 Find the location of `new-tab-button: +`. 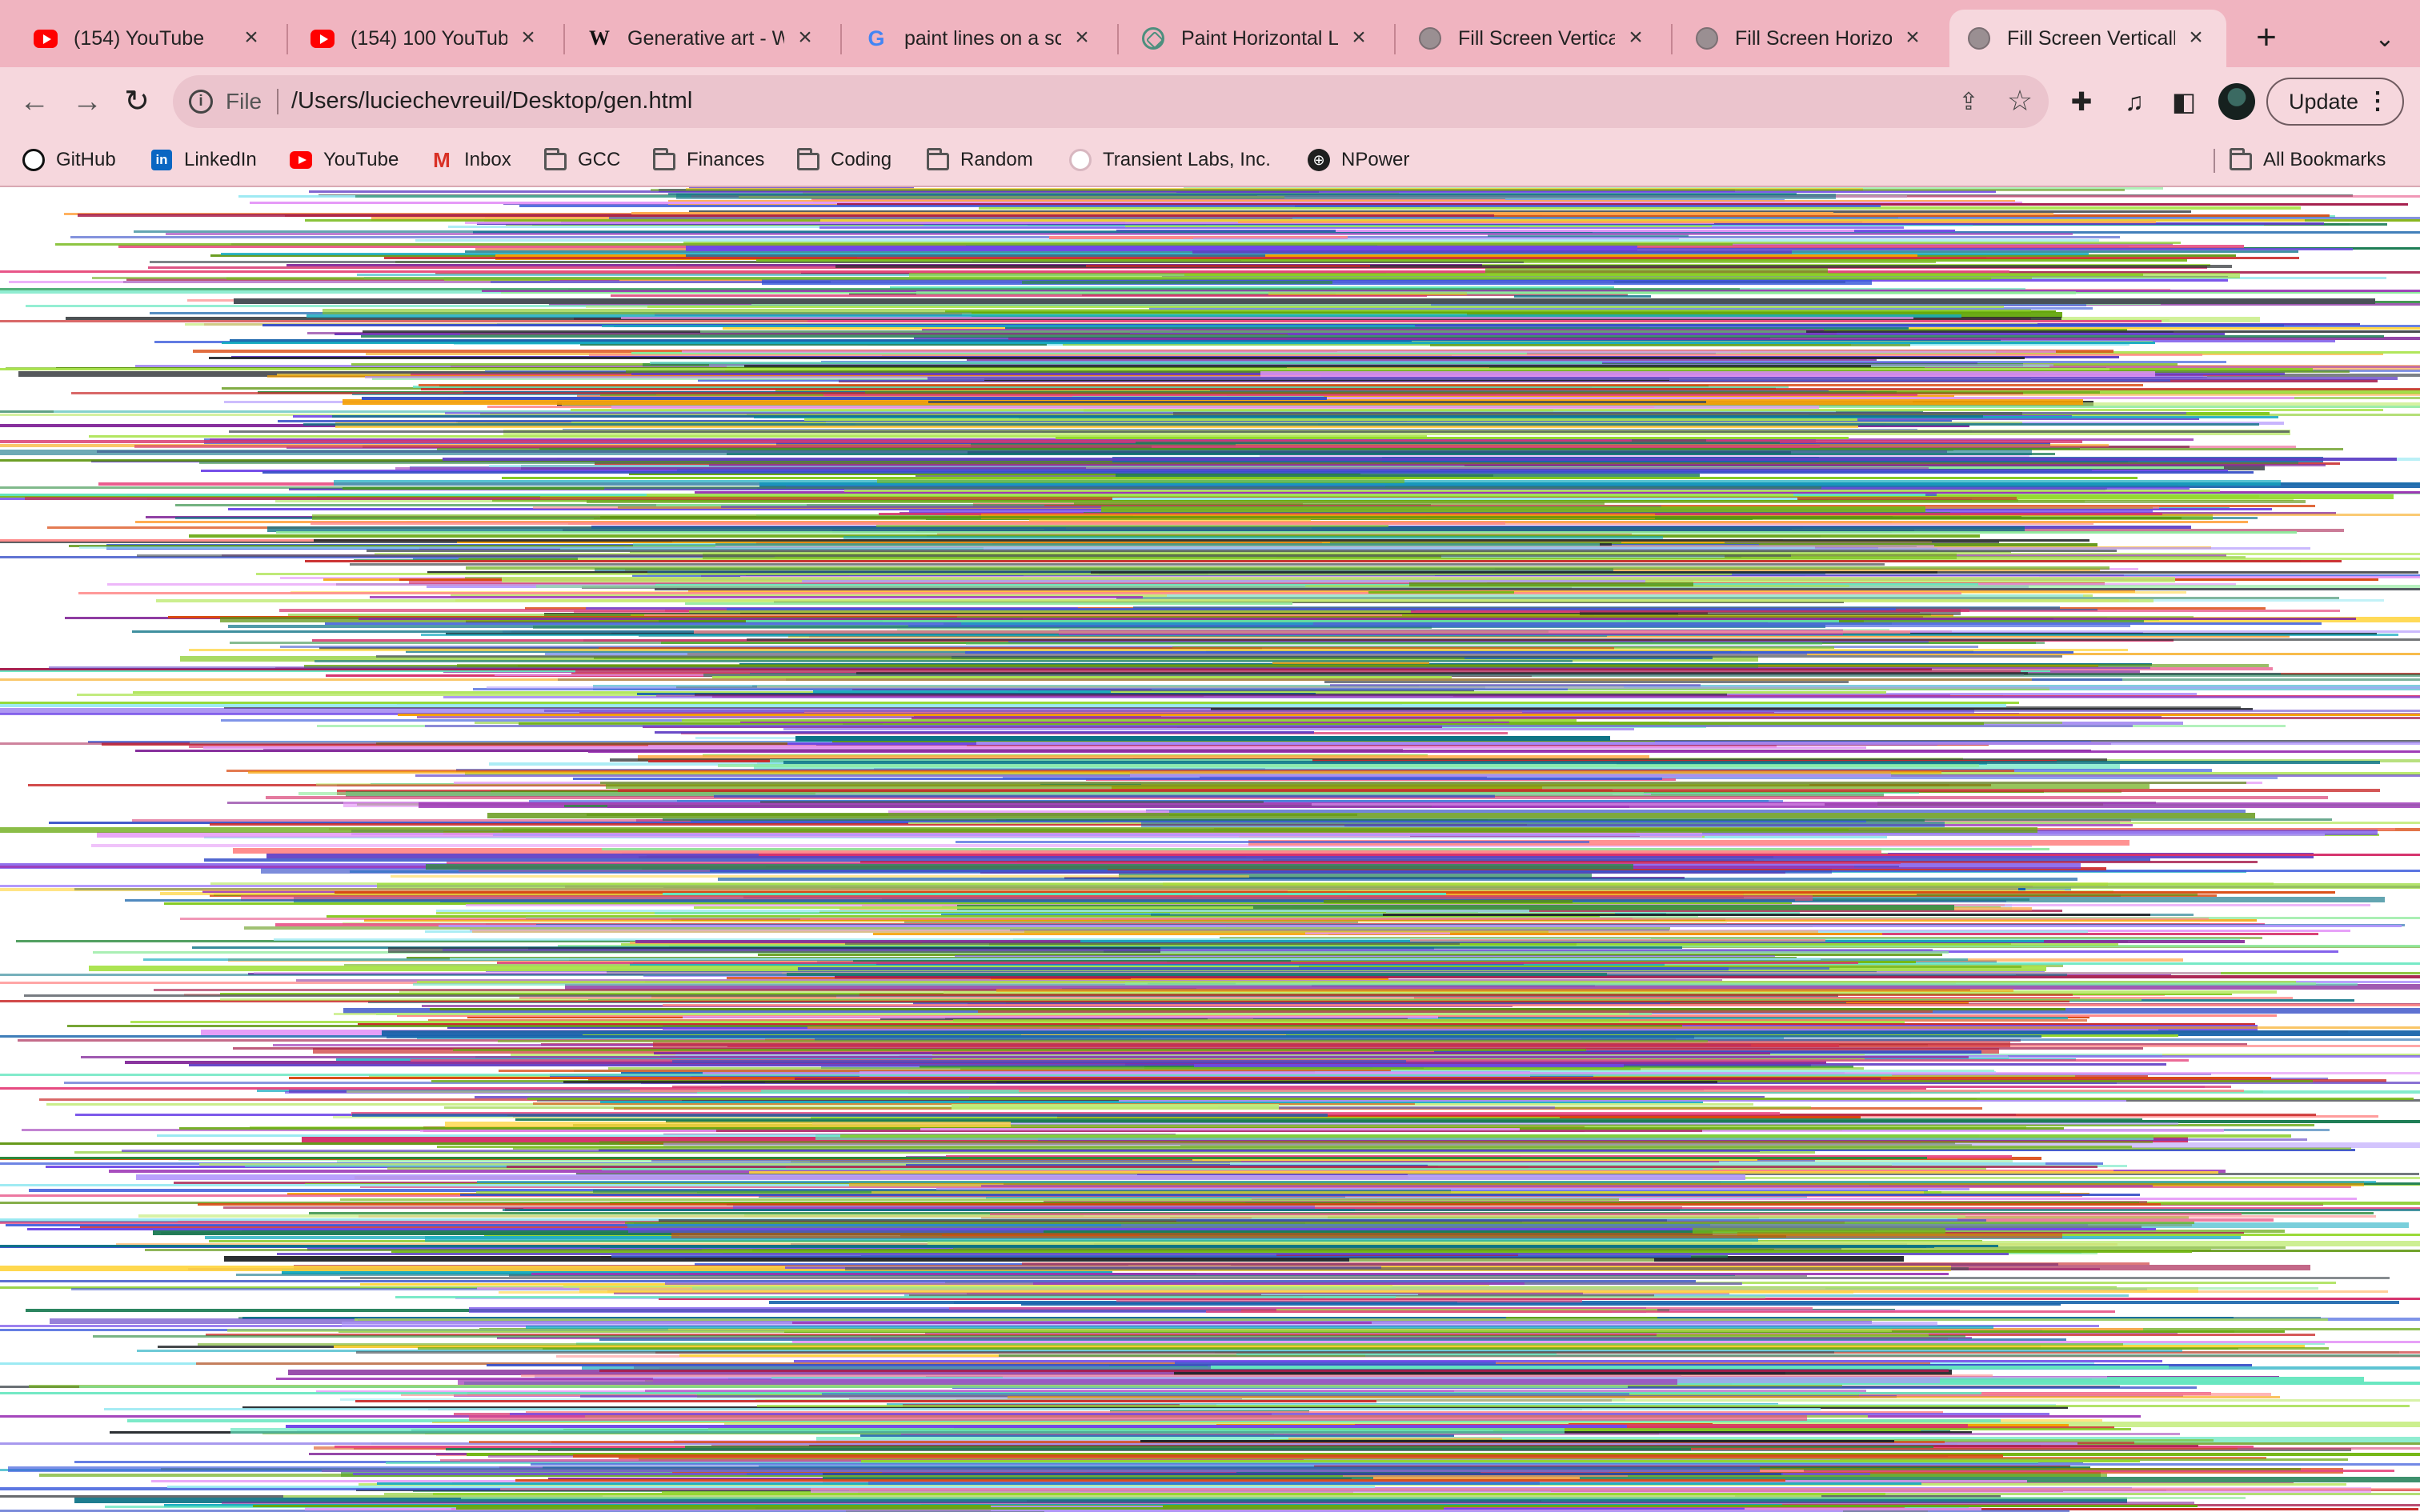

new-tab-button: + is located at coordinates (2266, 38).